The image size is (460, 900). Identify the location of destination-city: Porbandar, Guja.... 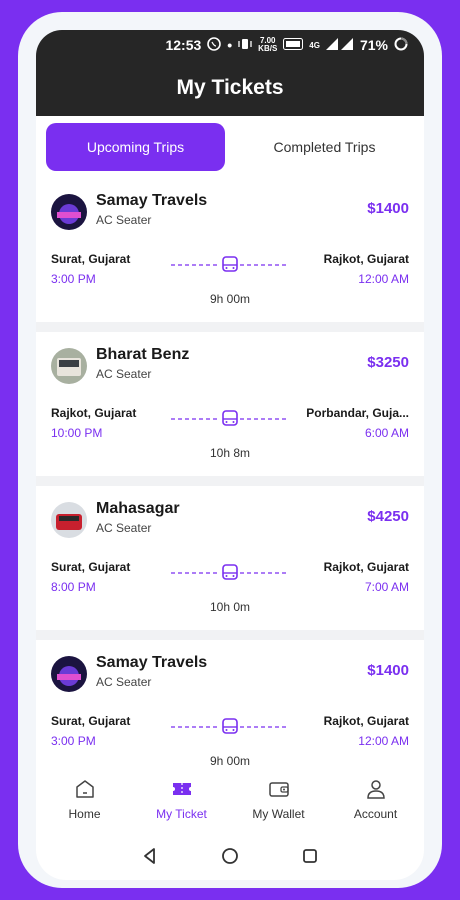
(357, 413).